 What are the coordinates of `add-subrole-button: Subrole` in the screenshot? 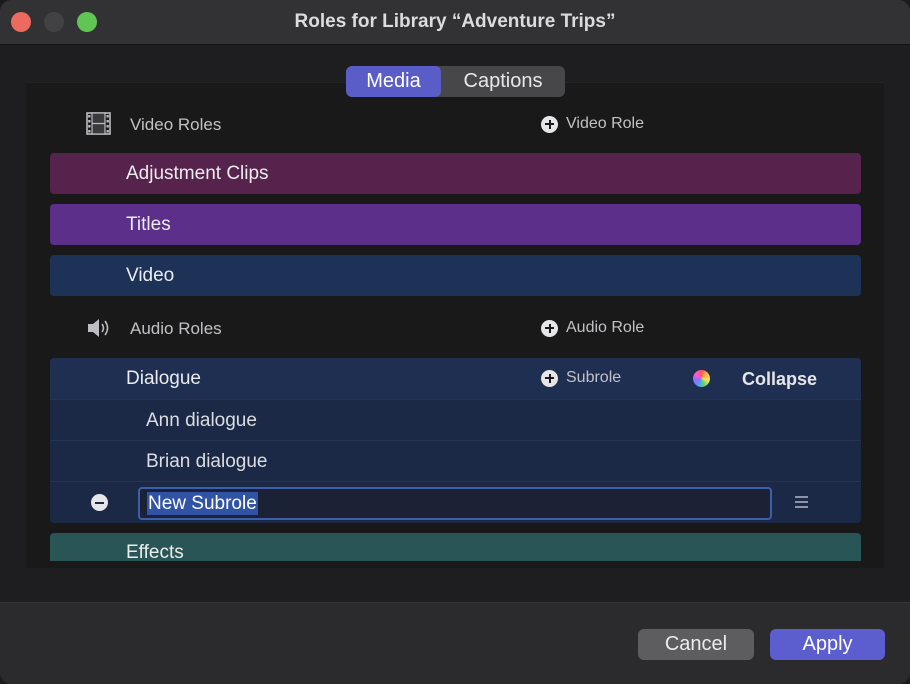 It's located at (581, 378).